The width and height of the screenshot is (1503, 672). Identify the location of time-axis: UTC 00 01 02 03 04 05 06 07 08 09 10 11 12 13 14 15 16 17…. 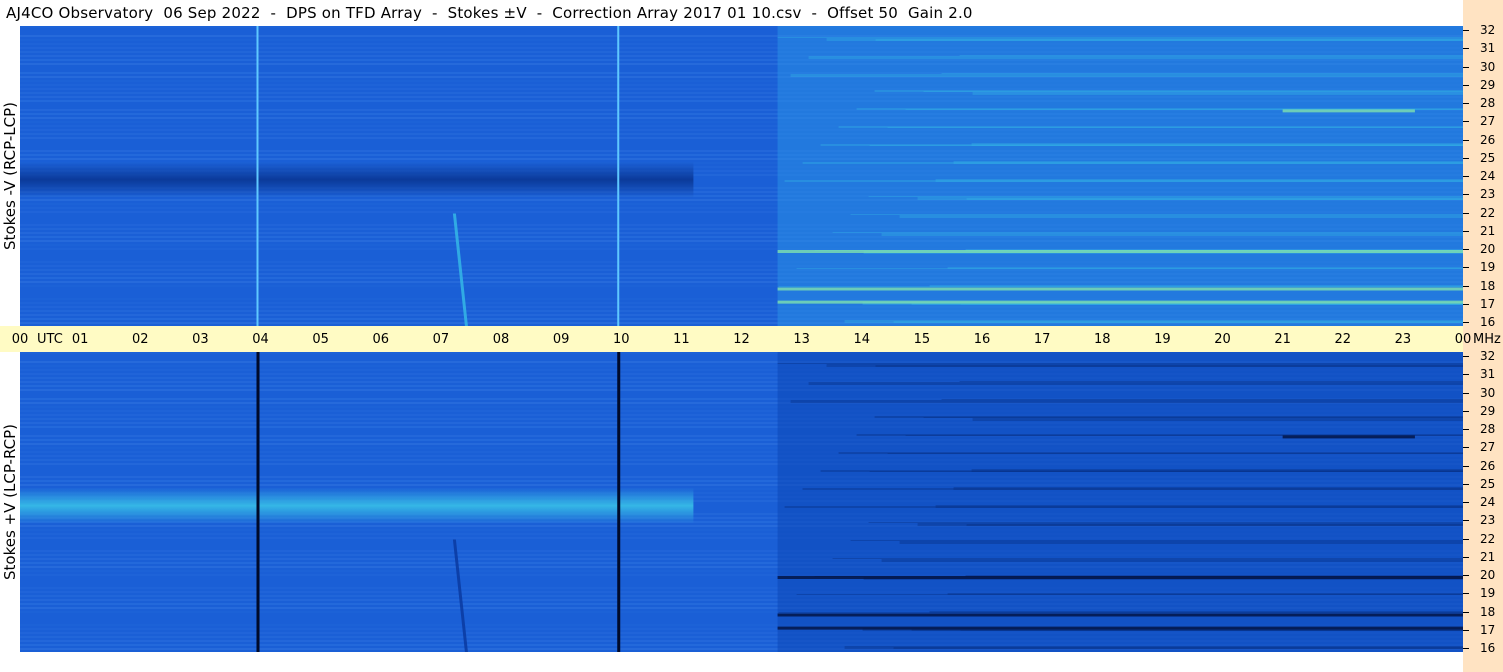
(735, 339).